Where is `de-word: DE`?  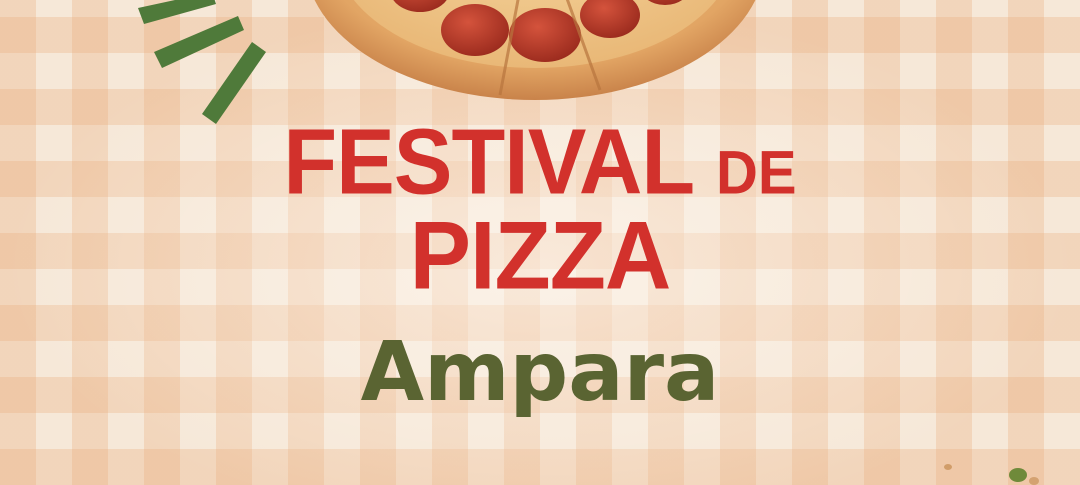
de-word: DE is located at coordinates (756, 173).